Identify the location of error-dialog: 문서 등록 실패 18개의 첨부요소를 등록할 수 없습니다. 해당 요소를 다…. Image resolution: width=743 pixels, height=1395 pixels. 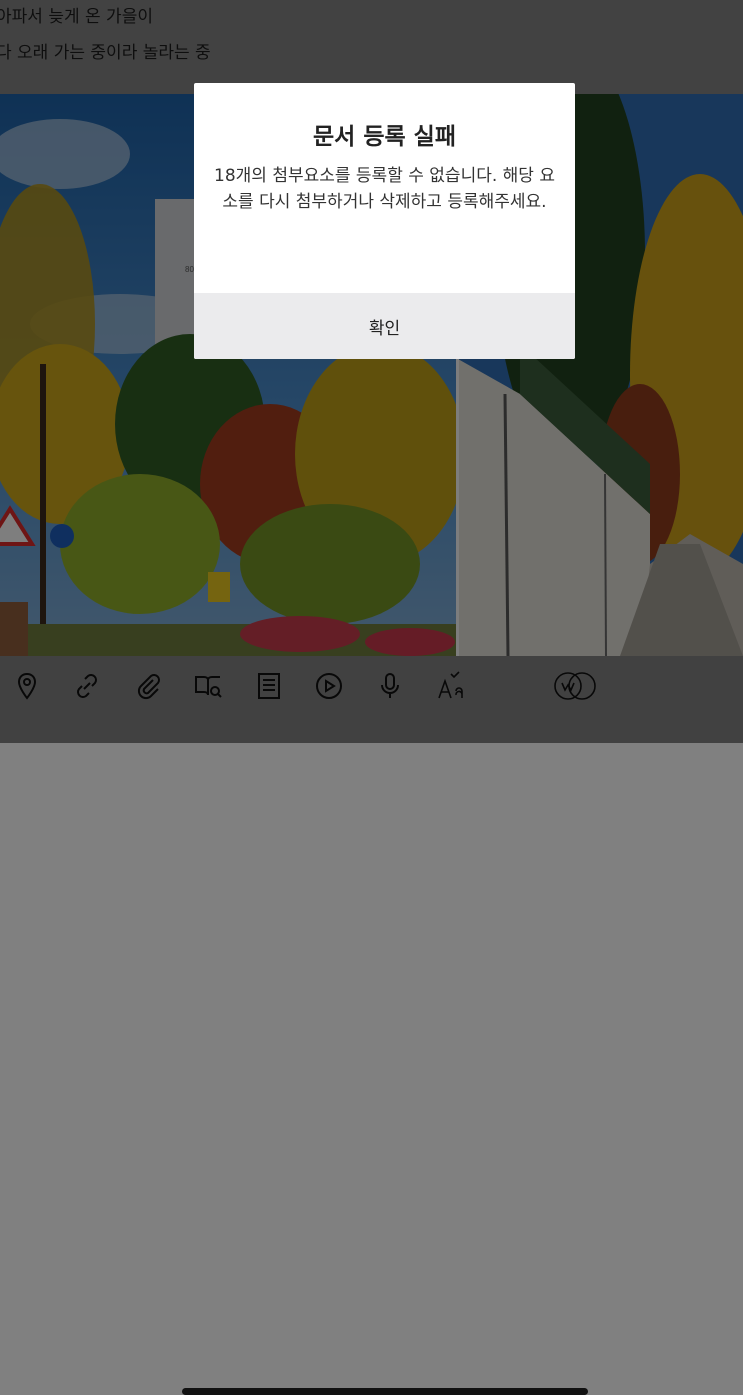
(384, 221).